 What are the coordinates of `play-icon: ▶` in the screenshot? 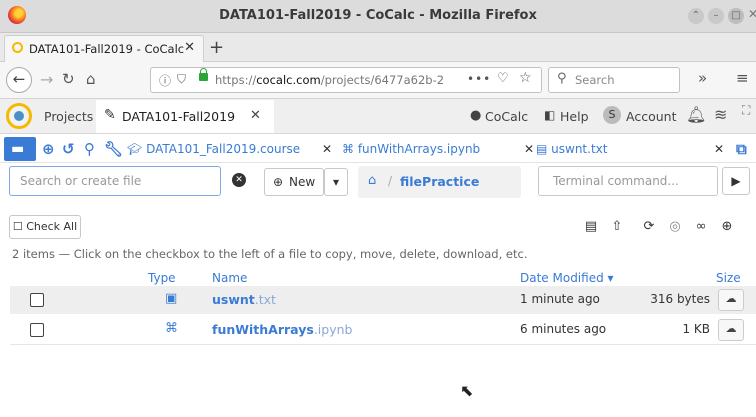 It's located at (736, 181).